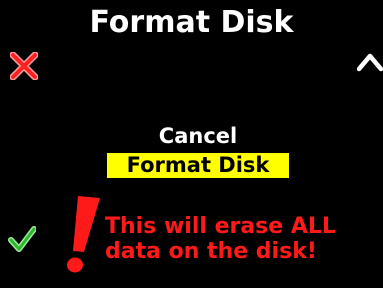 Image resolution: width=383 pixels, height=288 pixels. What do you see at coordinates (191, 22) in the screenshot?
I see `page-title: Format Disk` at bounding box center [191, 22].